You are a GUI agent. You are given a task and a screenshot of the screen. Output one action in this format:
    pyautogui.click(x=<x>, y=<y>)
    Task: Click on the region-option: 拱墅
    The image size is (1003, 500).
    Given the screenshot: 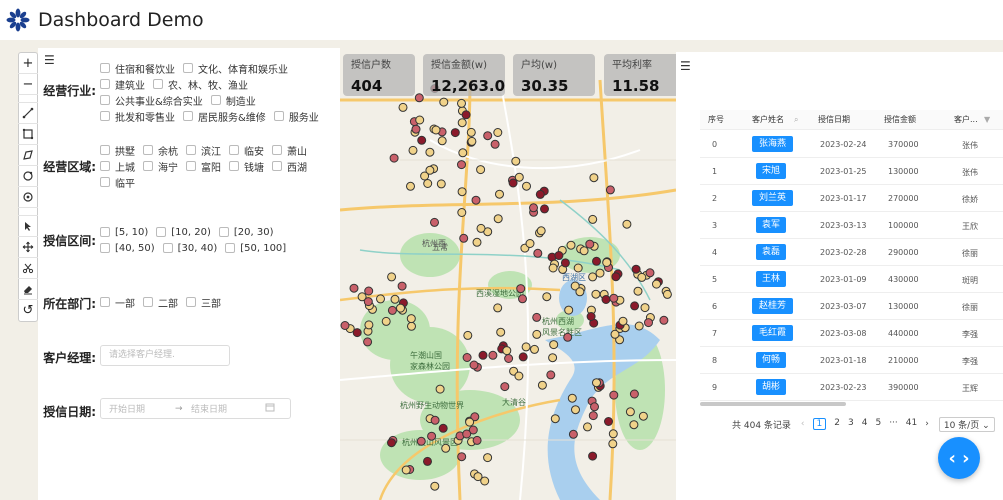 What is the action you would take?
    pyautogui.click(x=117, y=150)
    